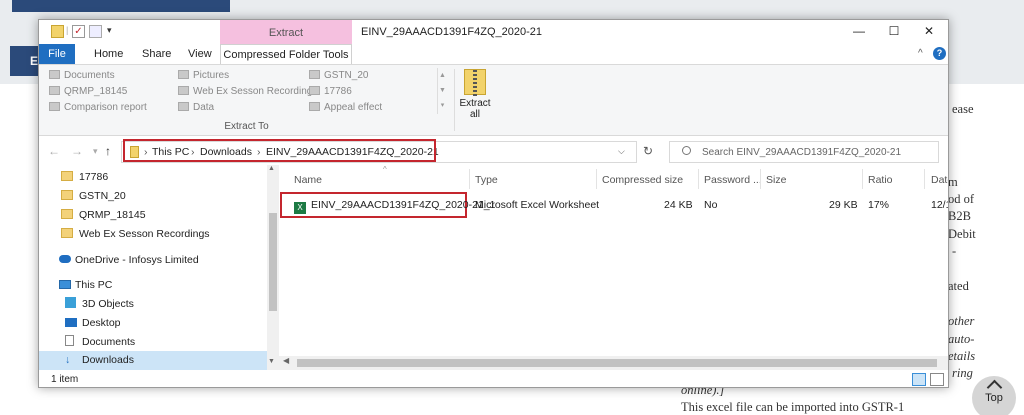 Image resolution: width=1024 pixels, height=415 pixels. I want to click on extract-to-appeal-effect: Appeal effect, so click(345, 107).